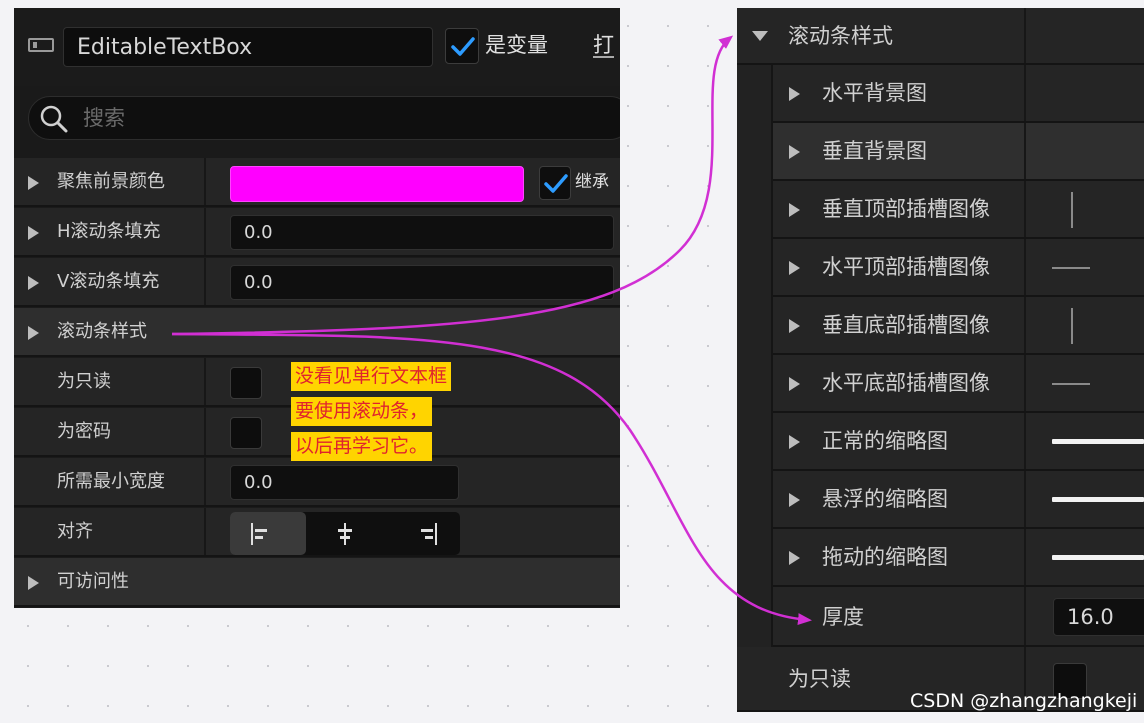 This screenshot has height=723, width=1144. Describe the element at coordinates (84, 431) in the screenshot. I see `property-label: 为密码` at that location.